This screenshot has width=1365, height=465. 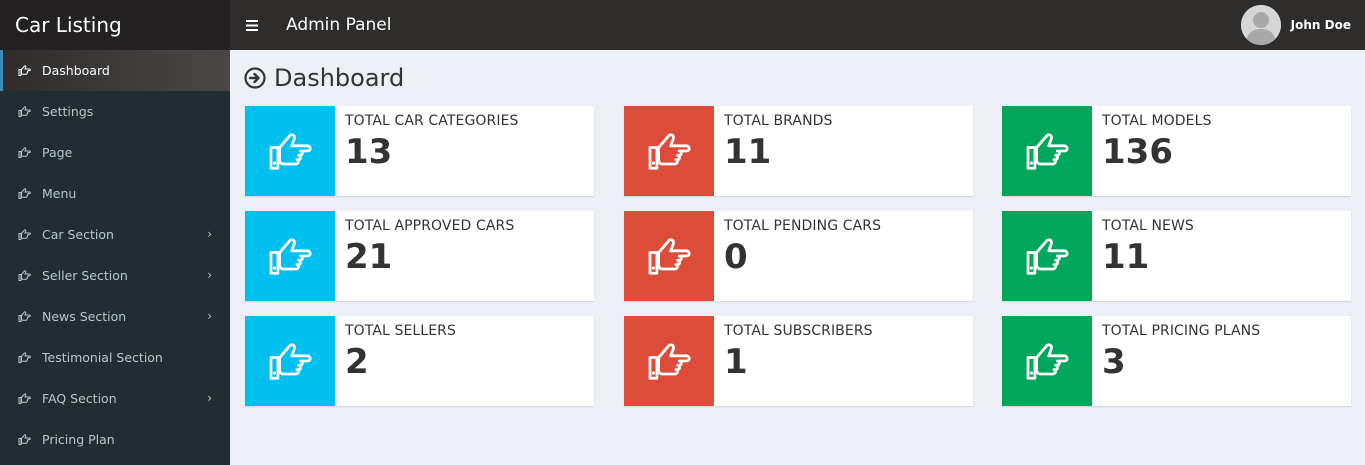 What do you see at coordinates (400, 331) in the screenshot?
I see `card-label: TOTAL SELLERS` at bounding box center [400, 331].